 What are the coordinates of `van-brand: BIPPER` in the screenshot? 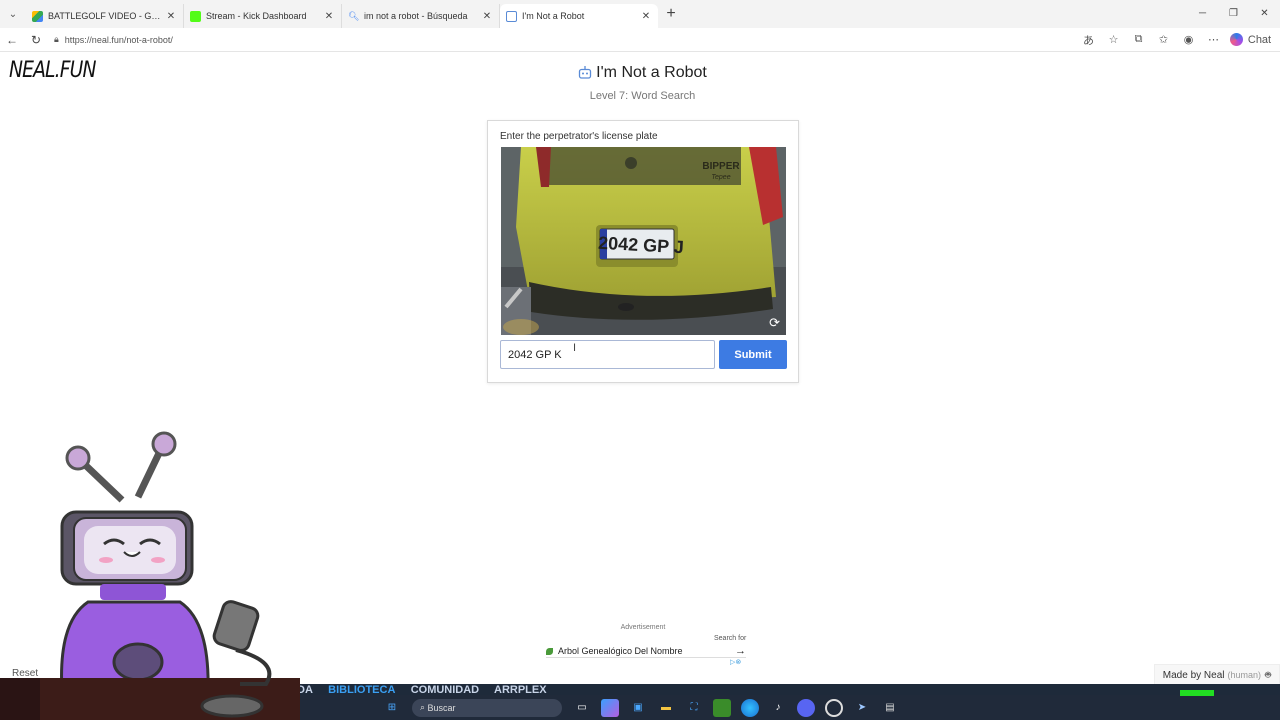 It's located at (721, 166).